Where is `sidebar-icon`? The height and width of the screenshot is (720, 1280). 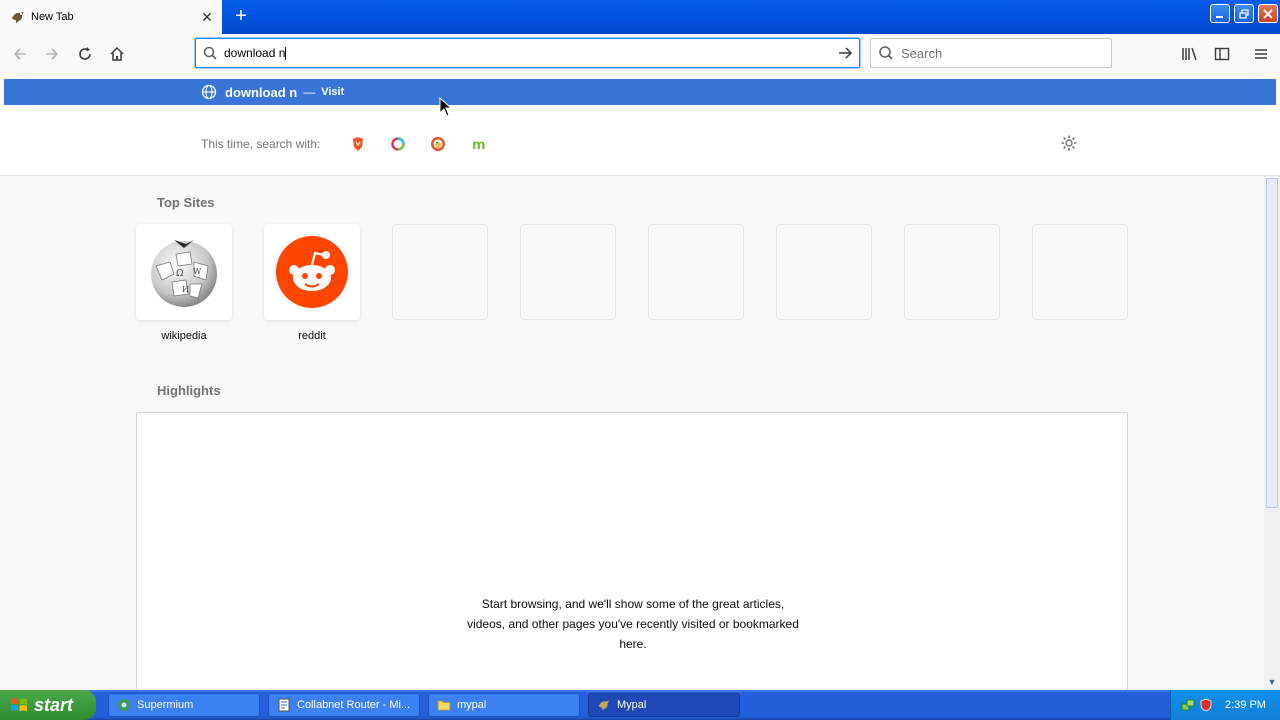
sidebar-icon is located at coordinates (1222, 54).